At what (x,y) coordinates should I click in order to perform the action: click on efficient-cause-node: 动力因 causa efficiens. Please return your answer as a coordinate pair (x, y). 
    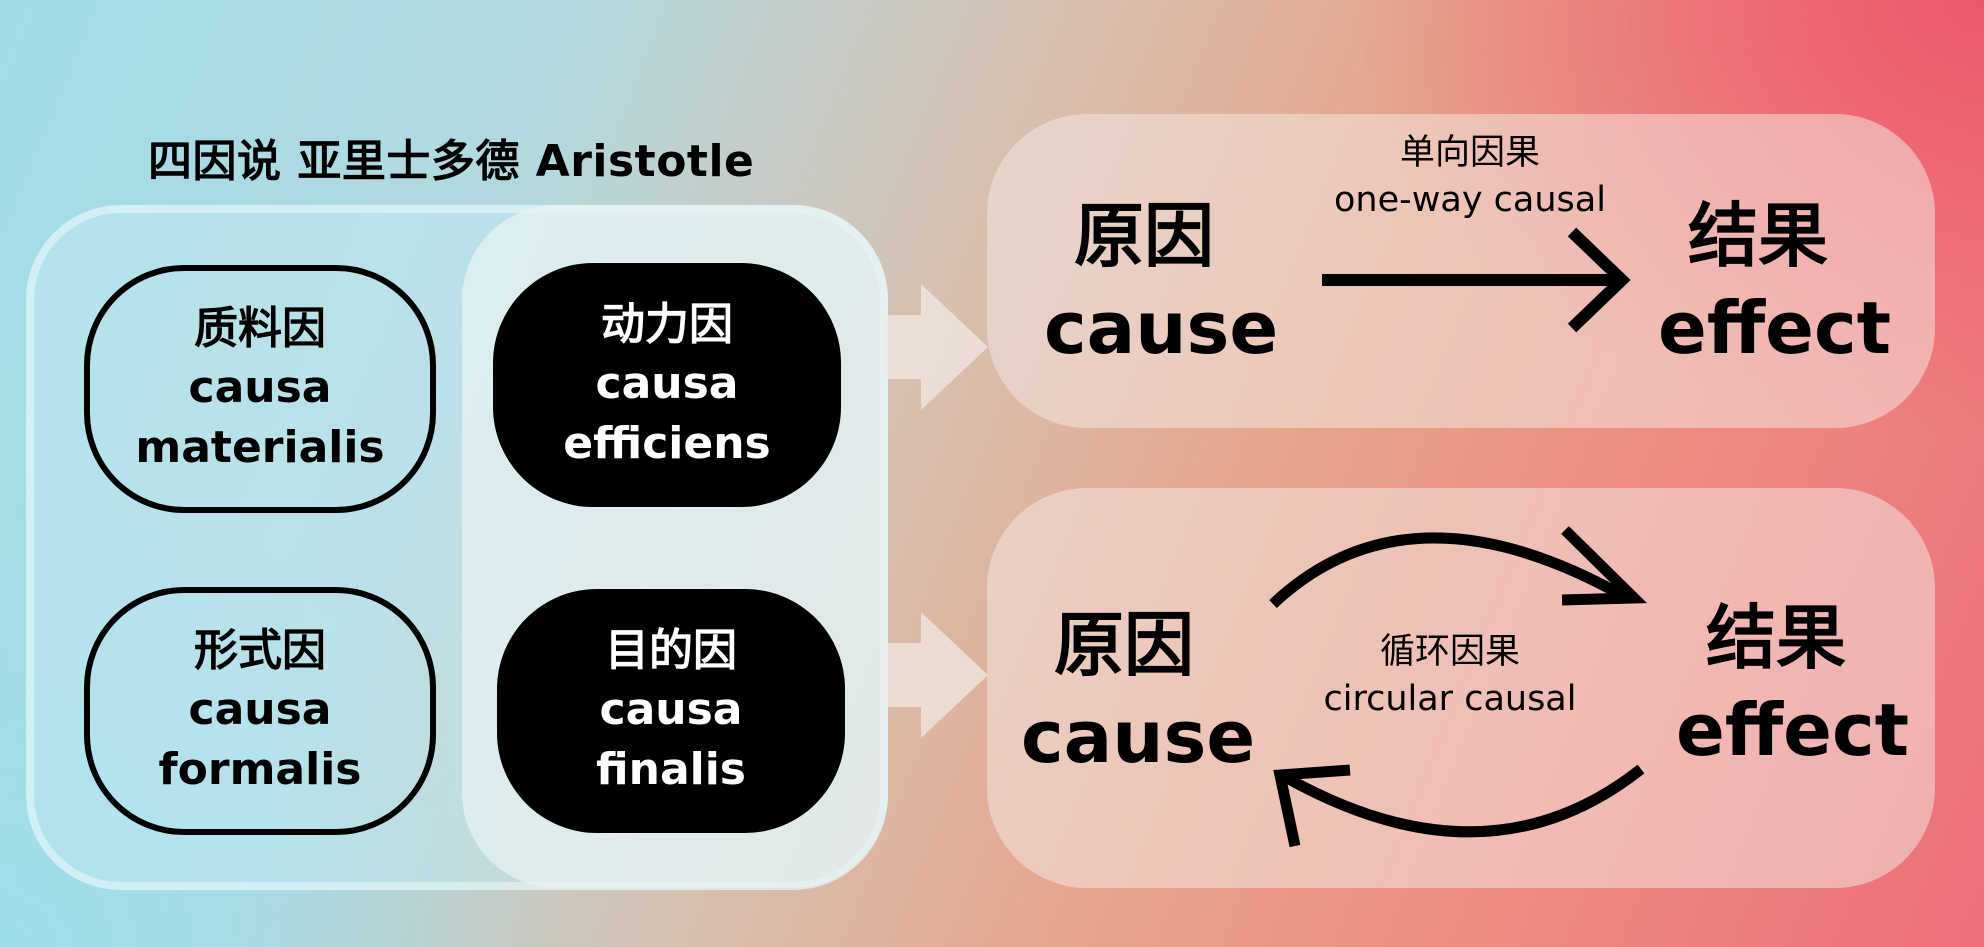
    Looking at the image, I should click on (667, 385).